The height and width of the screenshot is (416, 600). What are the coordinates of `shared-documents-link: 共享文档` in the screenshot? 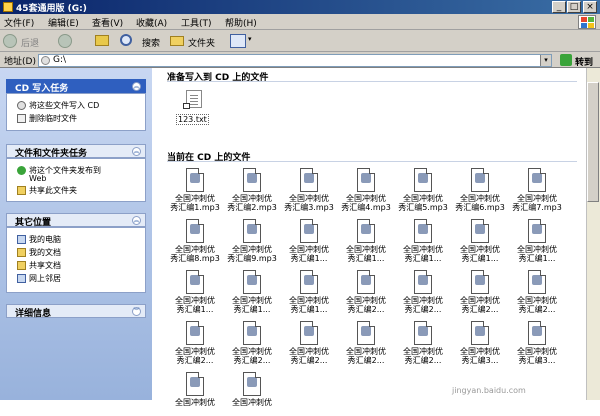 It's located at (45, 265).